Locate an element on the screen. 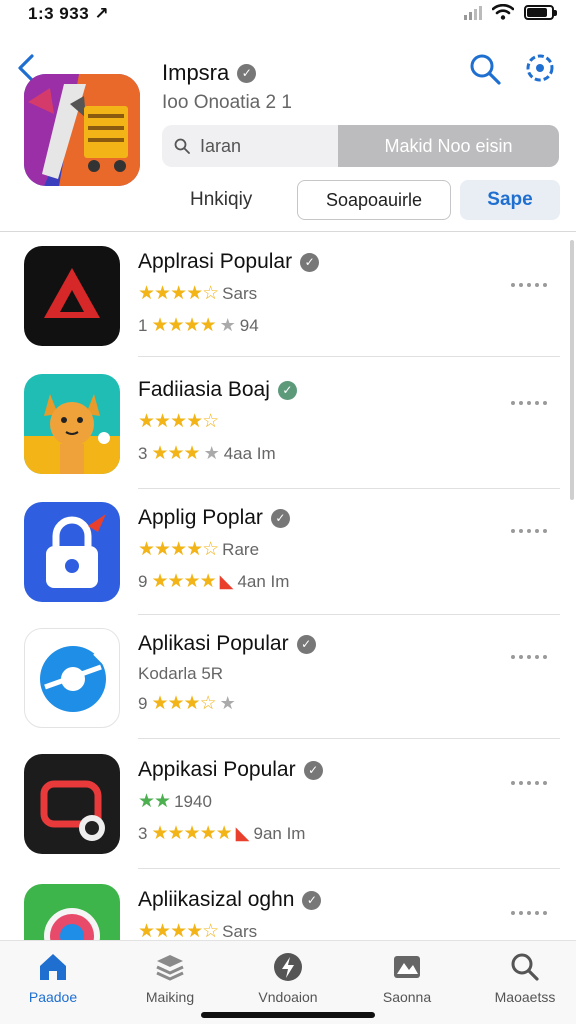 The height and width of the screenshot is (1024, 576). segment-right-label: Makid Noo eisin is located at coordinates (448, 145).